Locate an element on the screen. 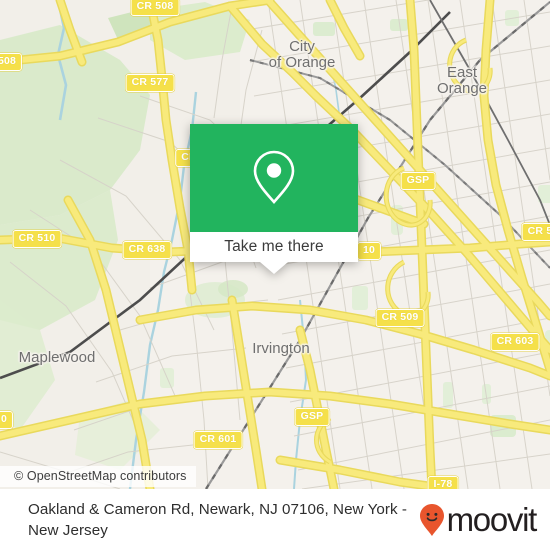 This screenshot has height=550, width=550. road-shield: CR 577 is located at coordinates (150, 83).